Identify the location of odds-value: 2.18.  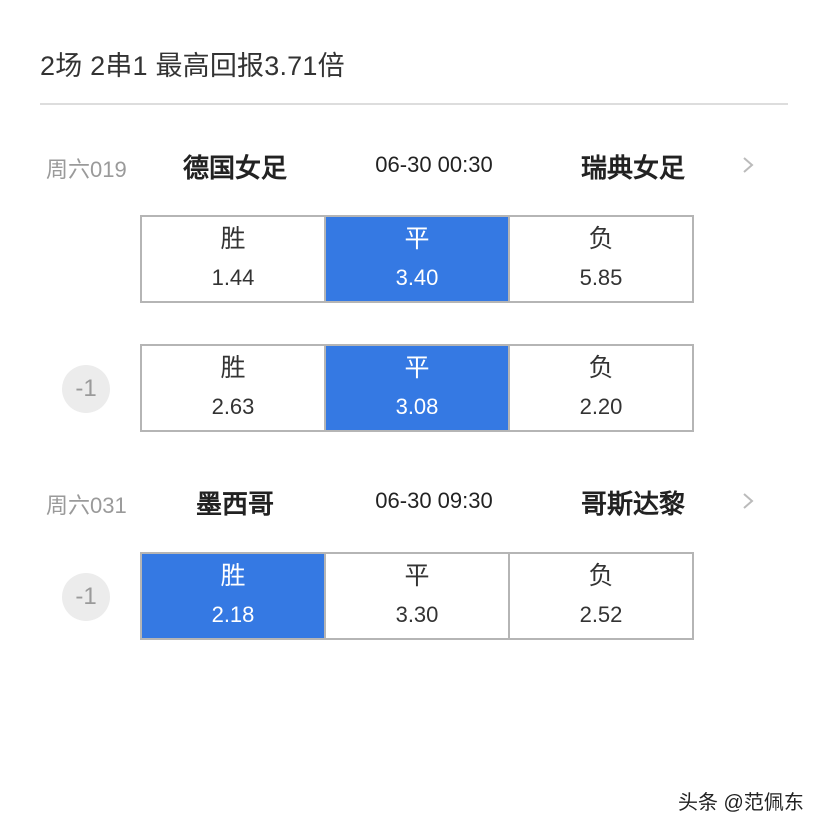
(233, 614).